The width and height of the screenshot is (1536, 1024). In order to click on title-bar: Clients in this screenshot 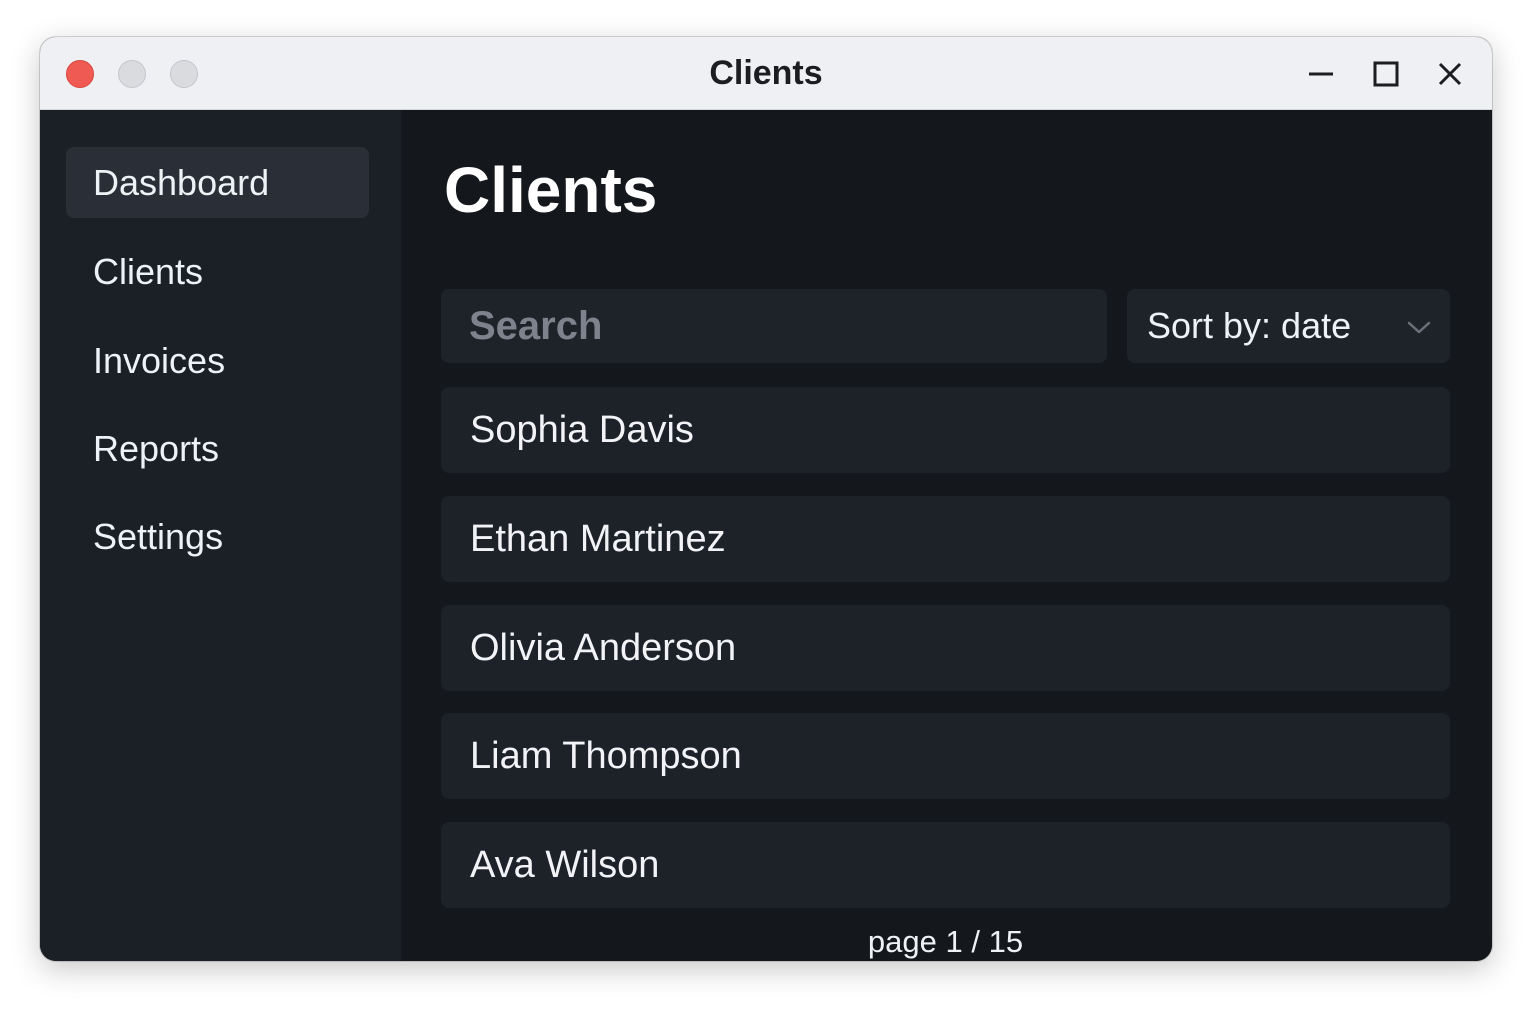, I will do `click(766, 73)`.